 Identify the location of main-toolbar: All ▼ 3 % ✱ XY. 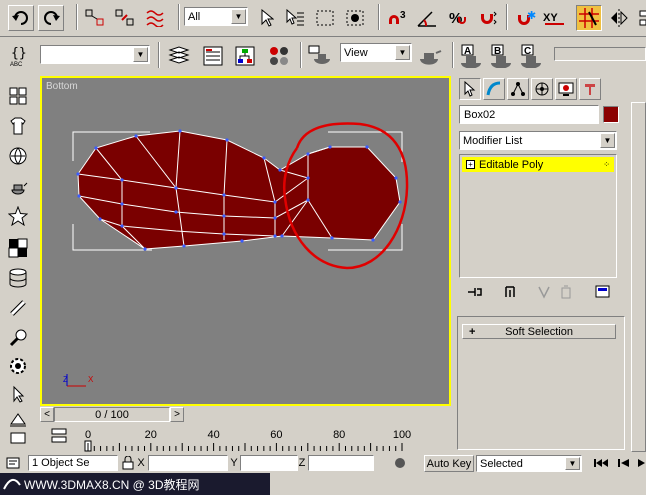
(323, 18).